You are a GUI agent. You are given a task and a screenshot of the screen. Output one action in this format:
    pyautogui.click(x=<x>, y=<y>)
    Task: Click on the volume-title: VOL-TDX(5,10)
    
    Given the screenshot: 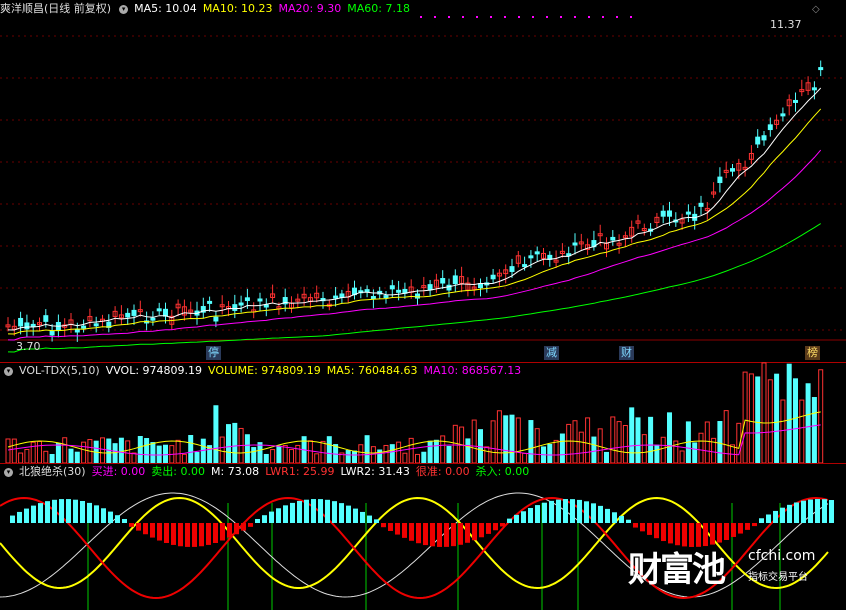 What is the action you would take?
    pyautogui.click(x=59, y=370)
    